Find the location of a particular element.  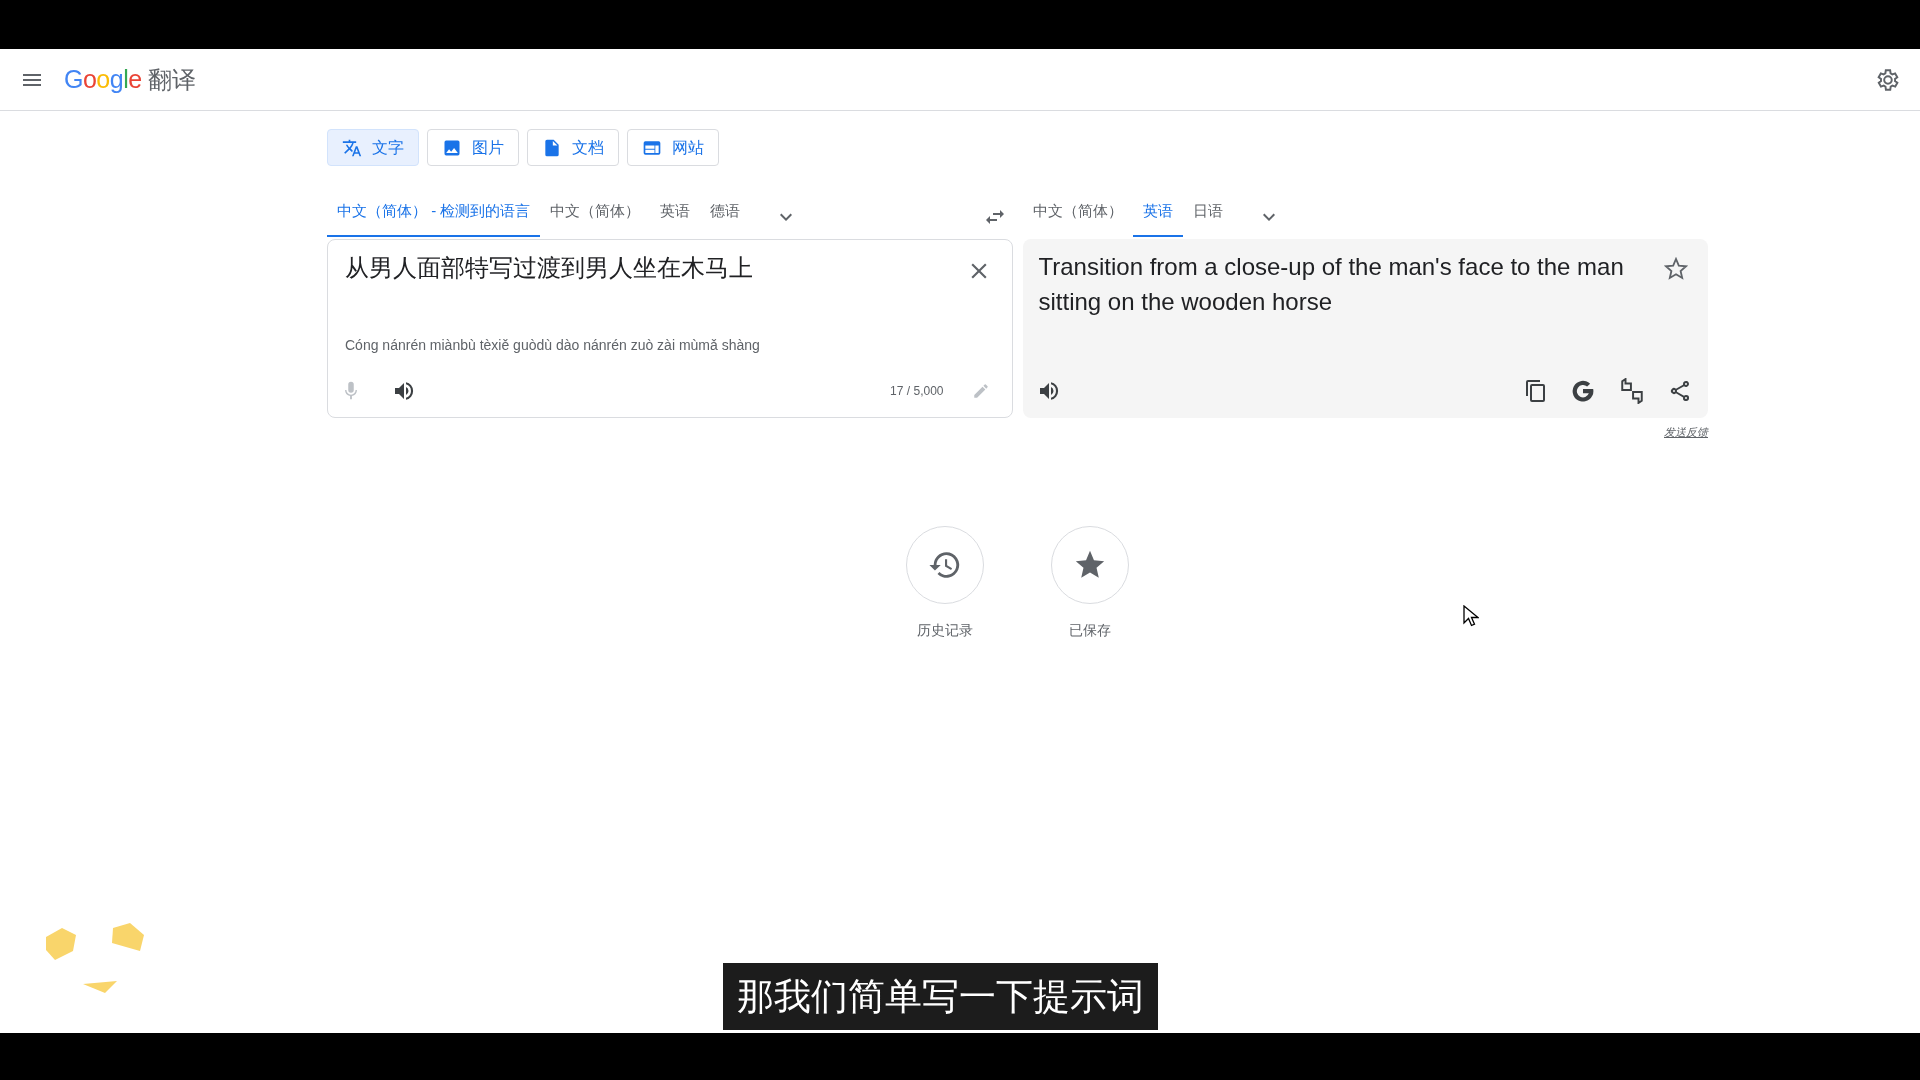

mode-tab: 文档 is located at coordinates (573, 147).